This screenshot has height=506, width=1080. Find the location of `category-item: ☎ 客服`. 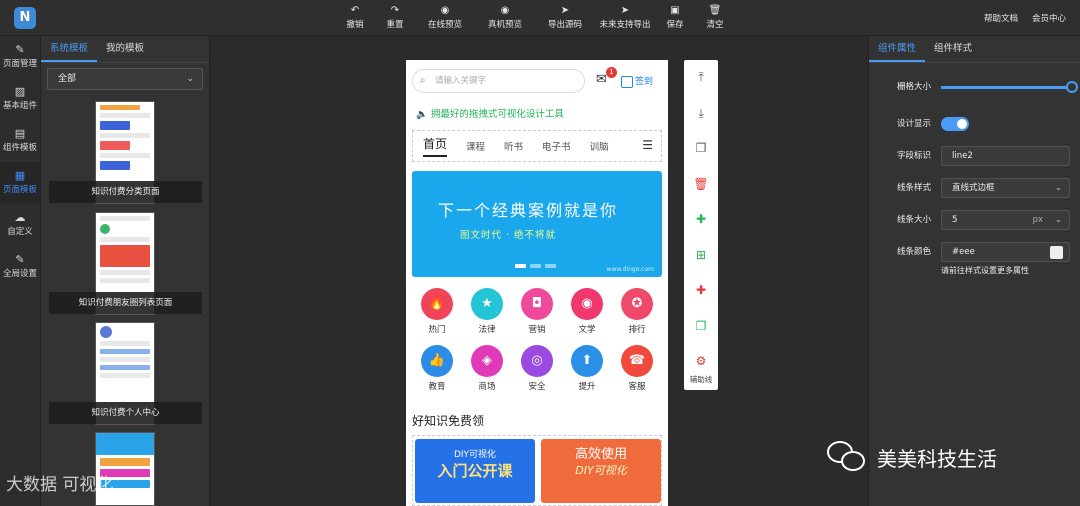

category-item: ☎ 客服 is located at coordinates (637, 368).